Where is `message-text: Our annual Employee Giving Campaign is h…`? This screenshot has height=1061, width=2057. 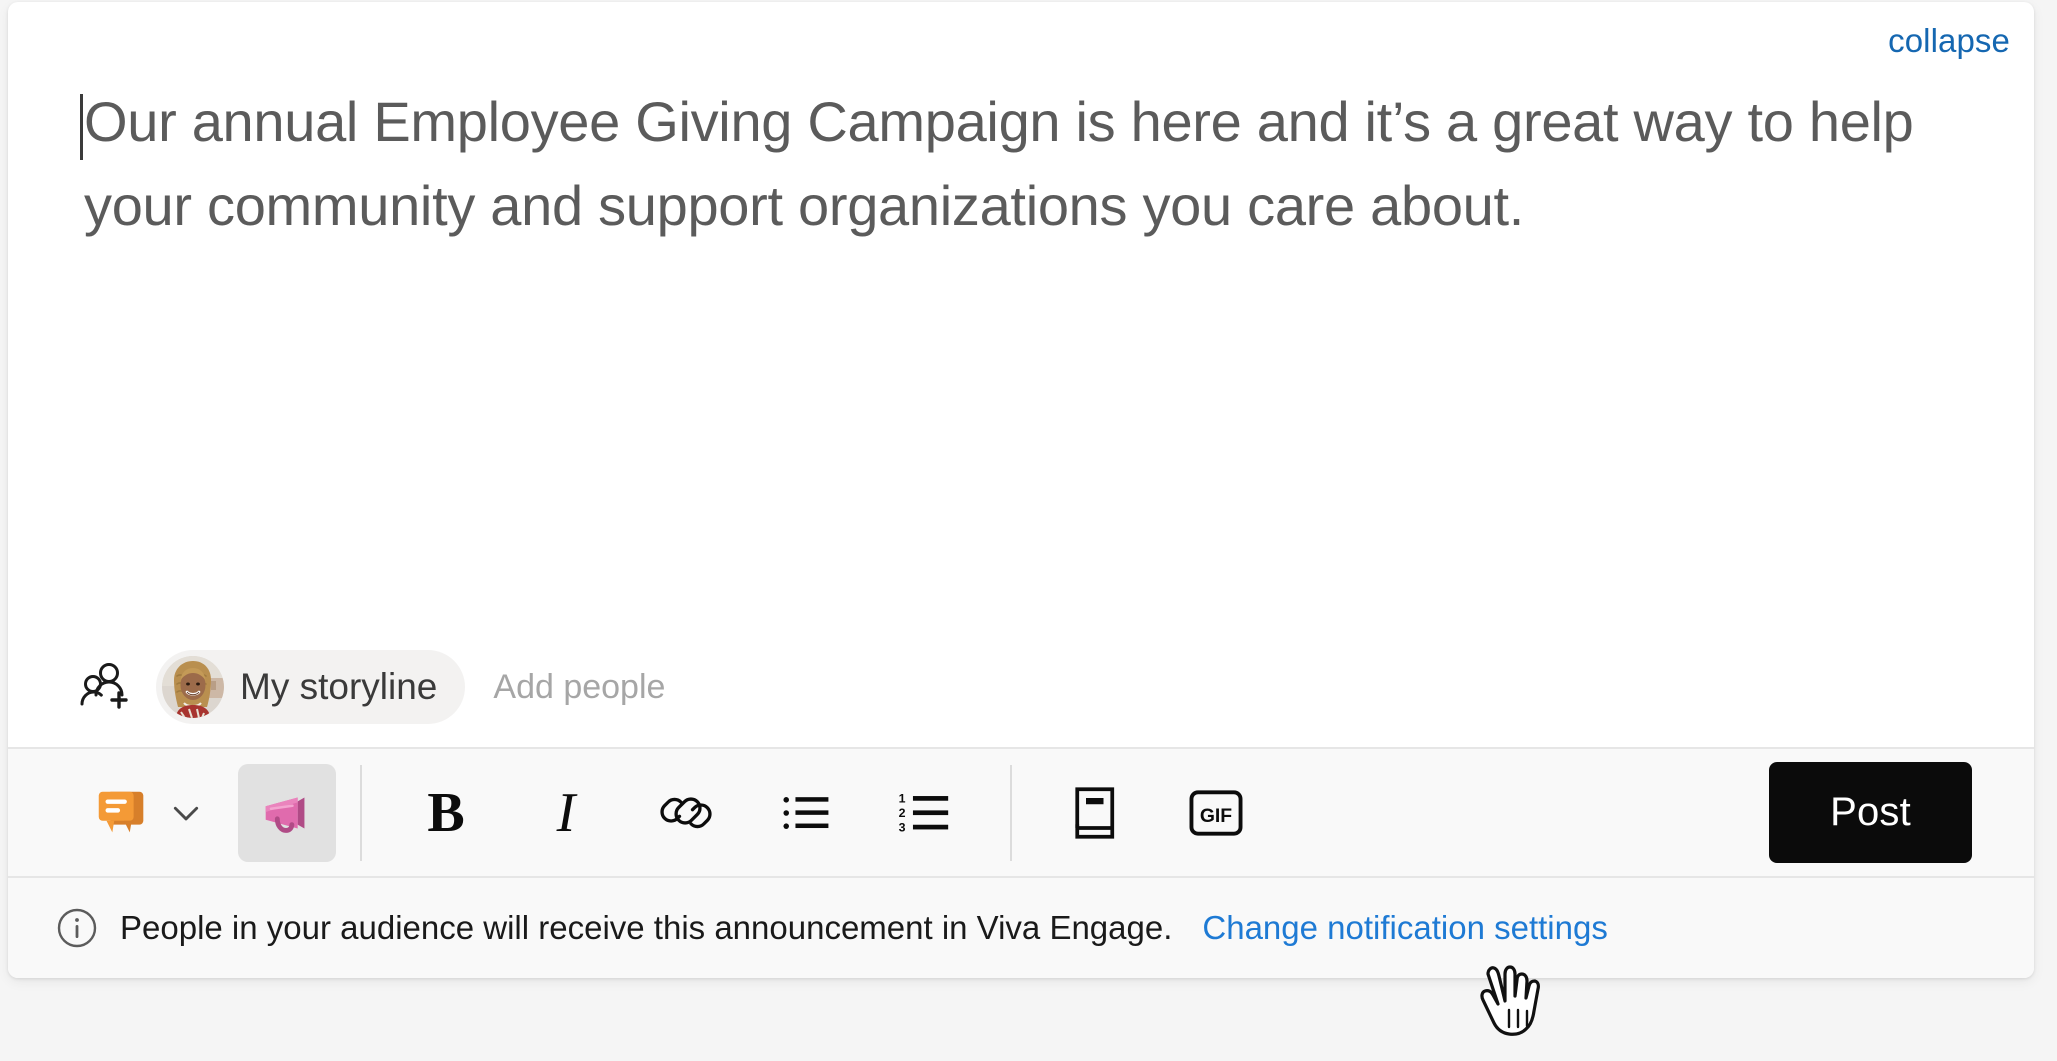
message-text: Our annual Employee Giving Campaign is h… is located at coordinates (999, 164).